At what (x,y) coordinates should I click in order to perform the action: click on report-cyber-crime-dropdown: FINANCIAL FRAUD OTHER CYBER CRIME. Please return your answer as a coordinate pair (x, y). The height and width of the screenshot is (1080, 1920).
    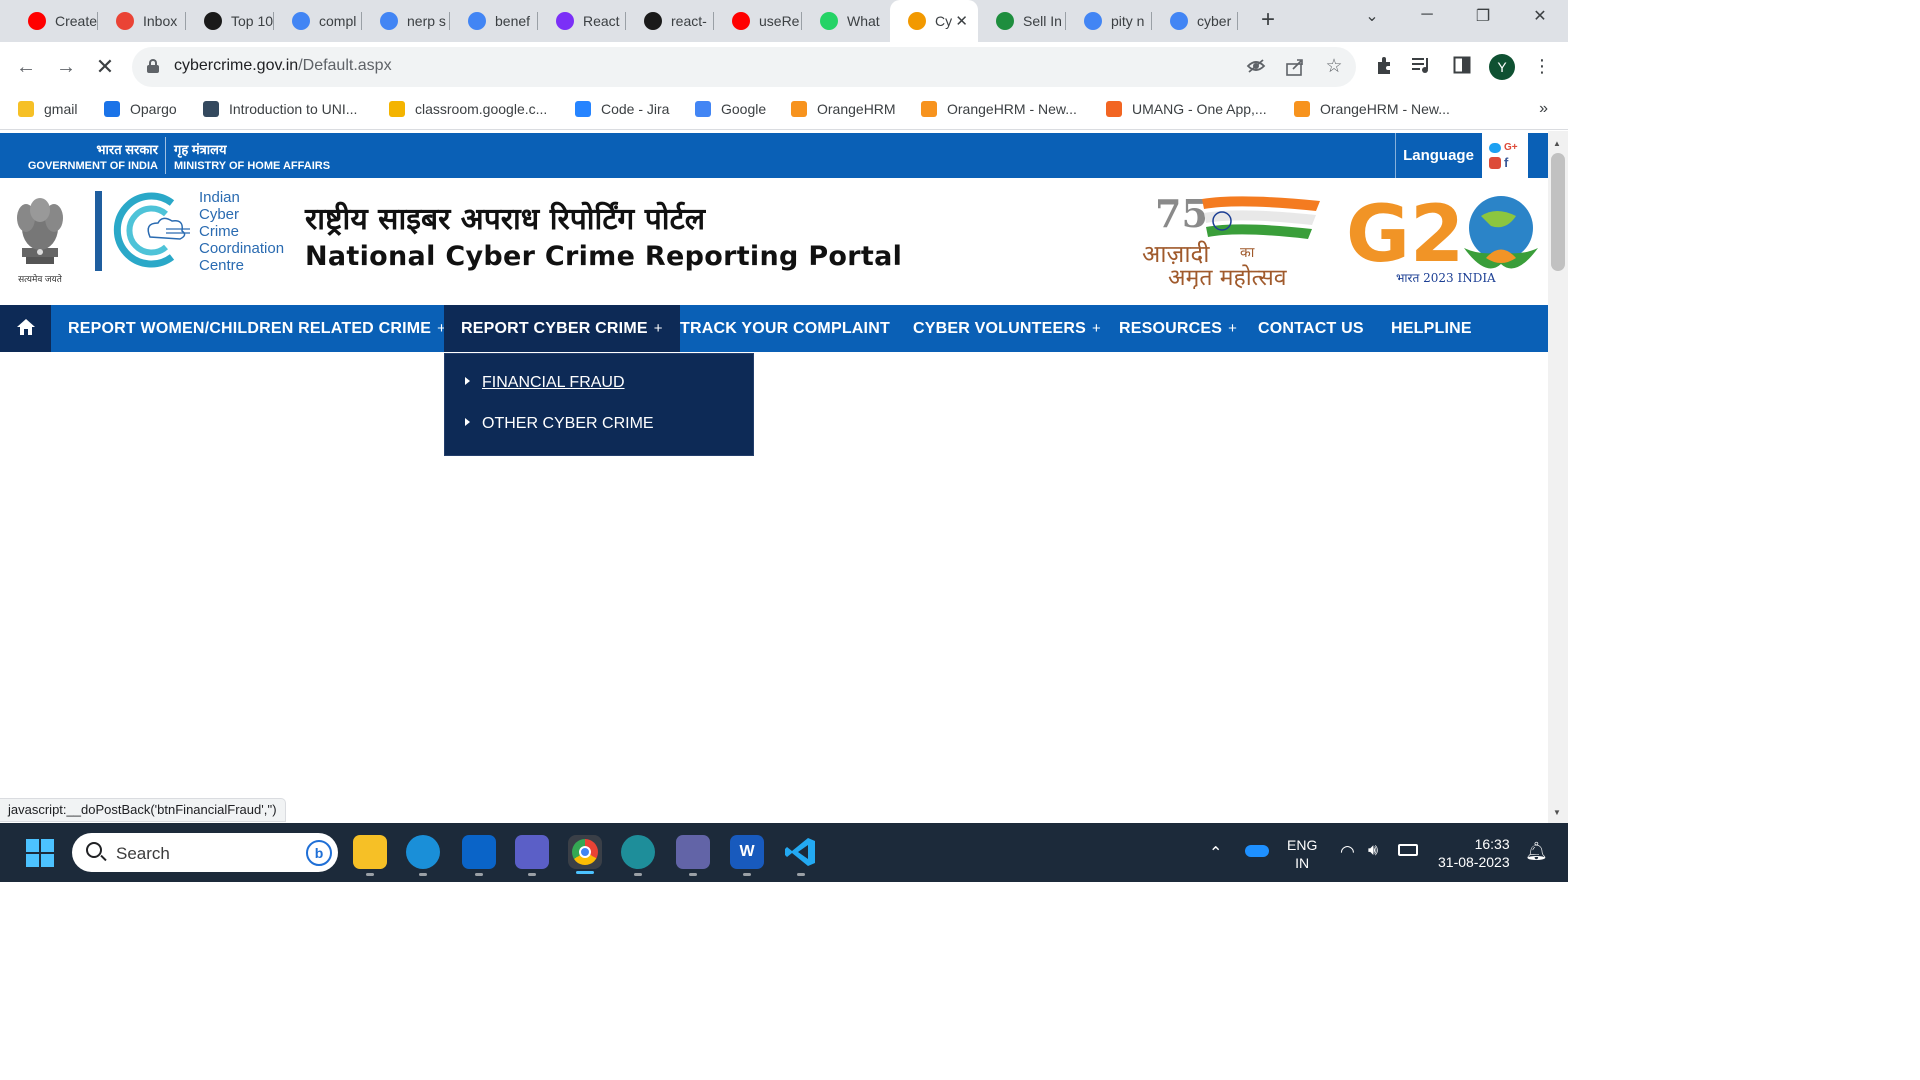
    Looking at the image, I should click on (599, 404).